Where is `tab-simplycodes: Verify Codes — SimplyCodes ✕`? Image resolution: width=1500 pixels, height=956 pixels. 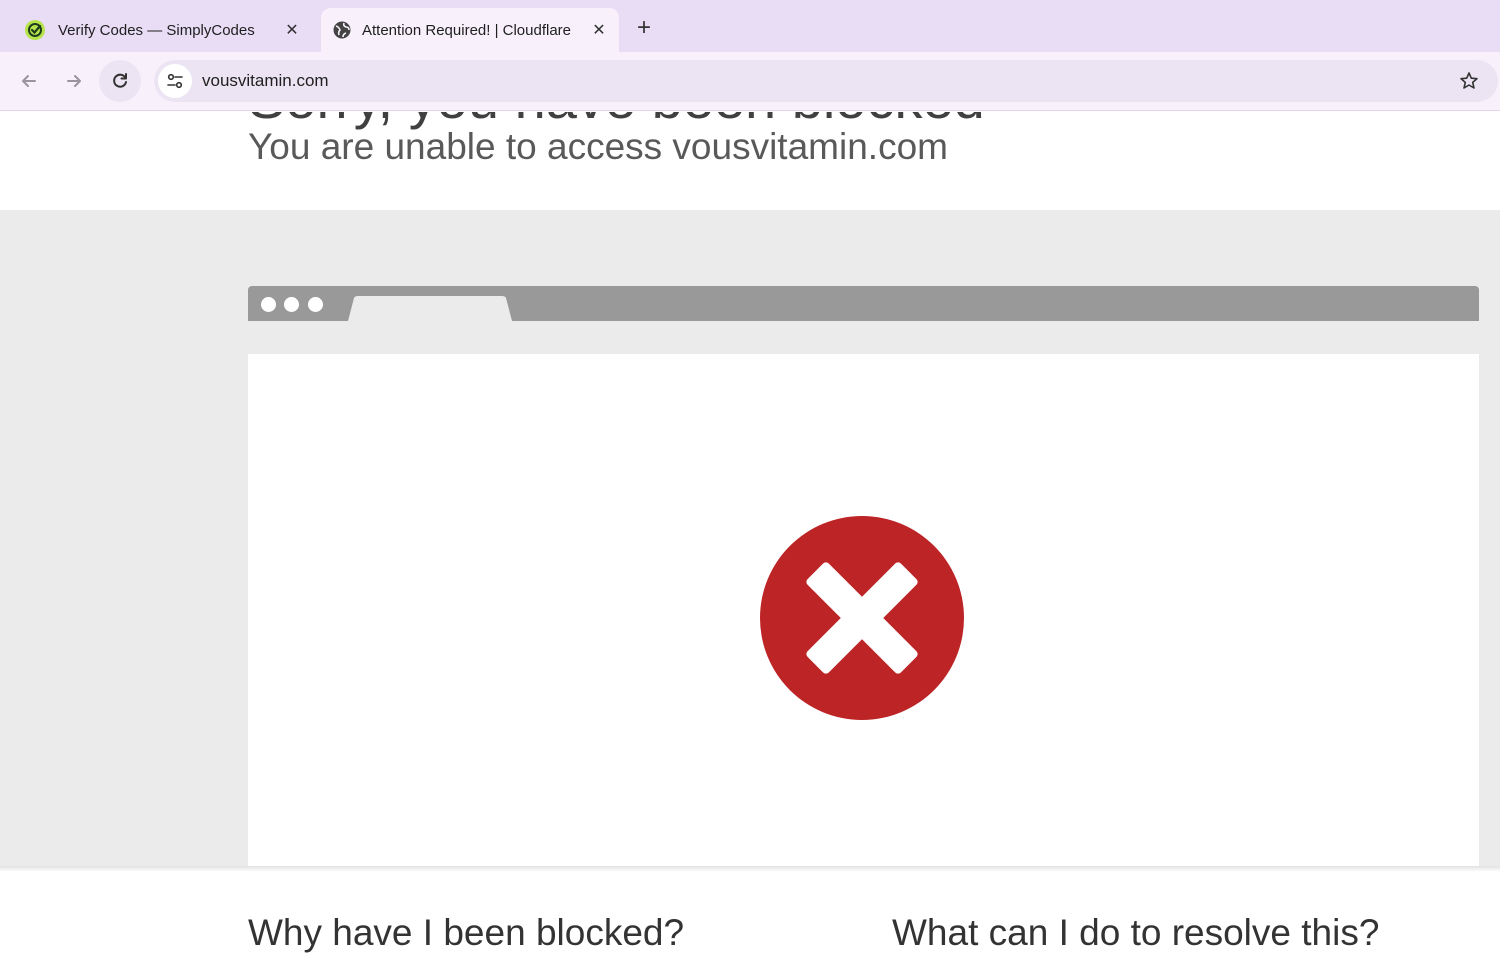
tab-simplycodes: Verify Codes — SimplyCodes ✕ is located at coordinates (162, 30).